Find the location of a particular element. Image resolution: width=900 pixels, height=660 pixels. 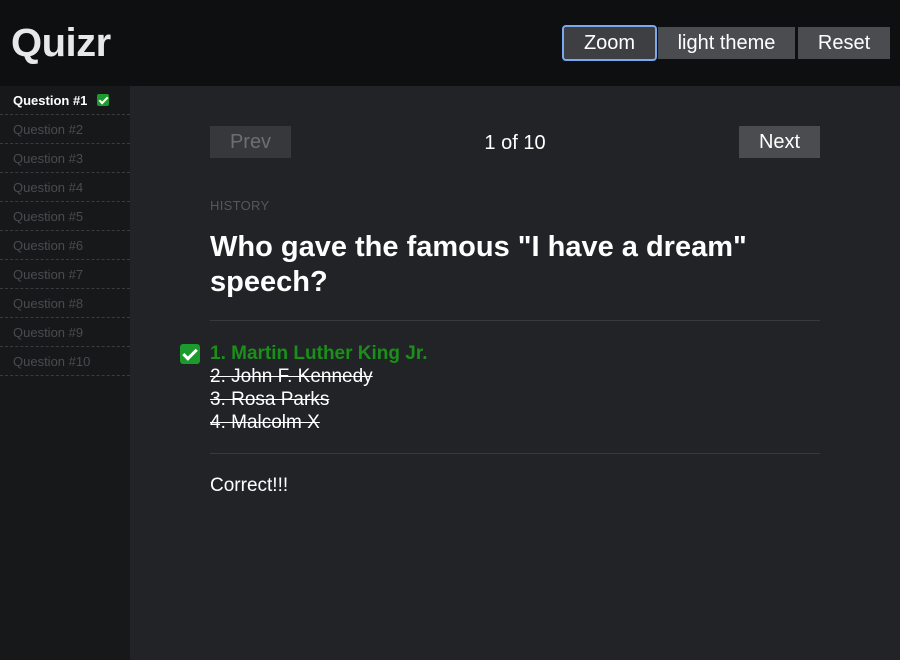

sidebar-item-question-4: Question #4 is located at coordinates (65, 187).